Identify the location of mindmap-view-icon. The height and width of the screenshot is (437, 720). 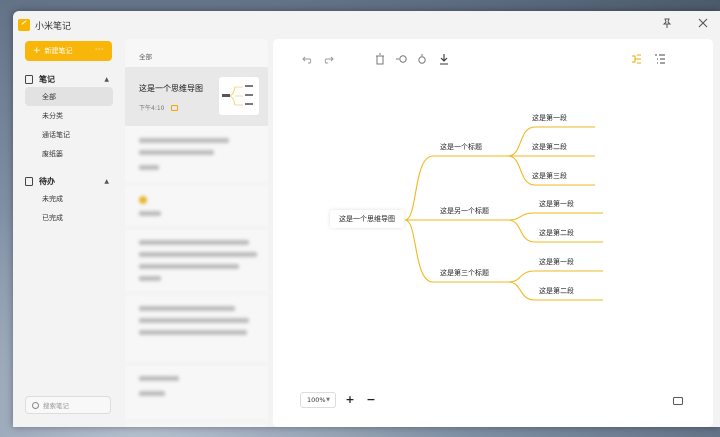
(636, 60).